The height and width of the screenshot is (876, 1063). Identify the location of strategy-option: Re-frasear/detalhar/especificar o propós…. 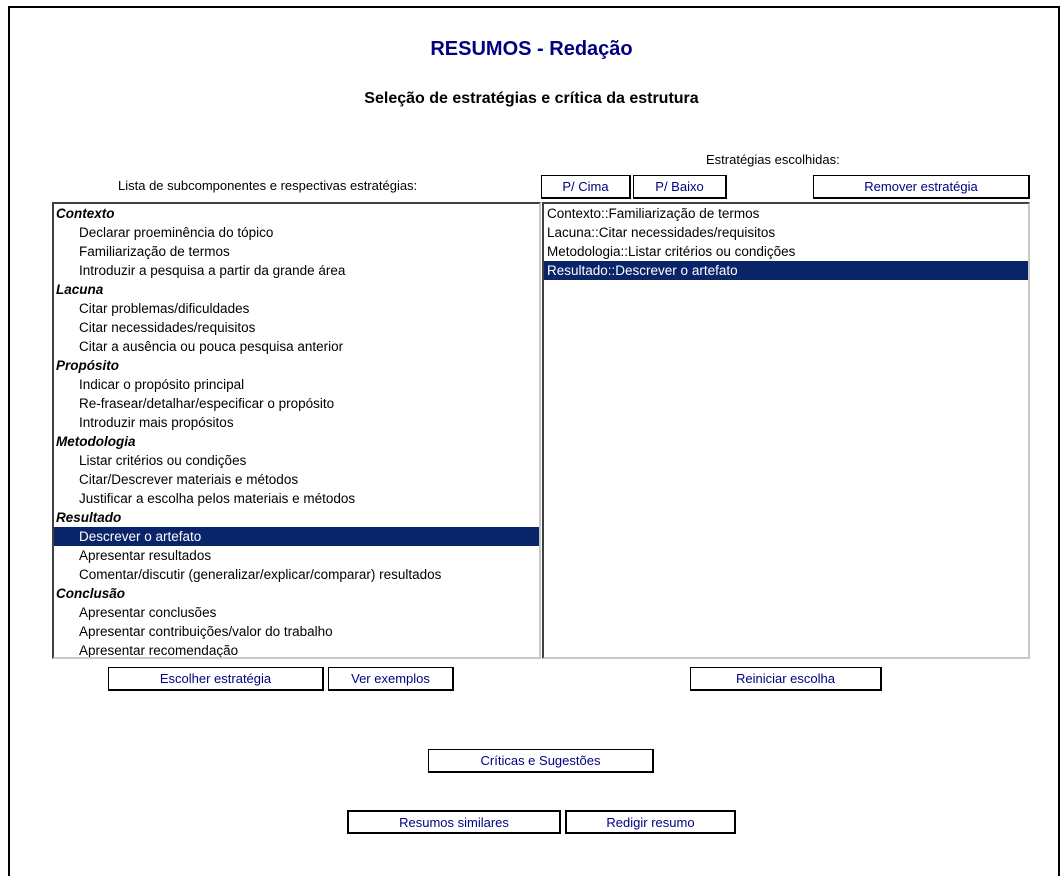
(296, 403).